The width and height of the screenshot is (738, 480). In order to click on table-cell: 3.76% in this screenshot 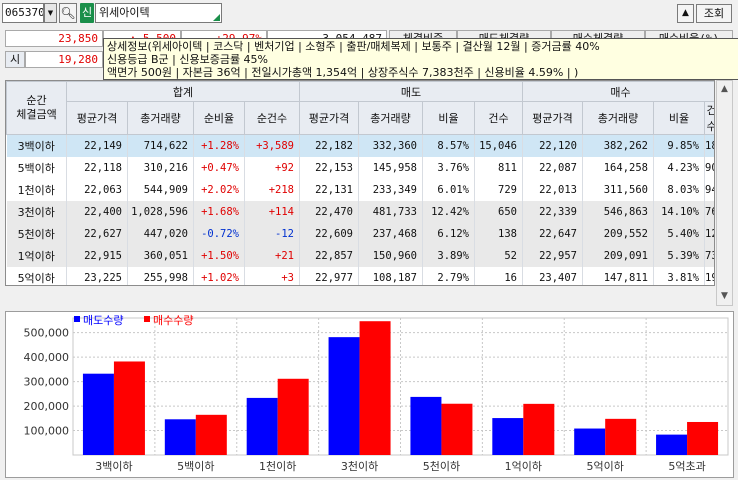, I will do `click(448, 167)`.